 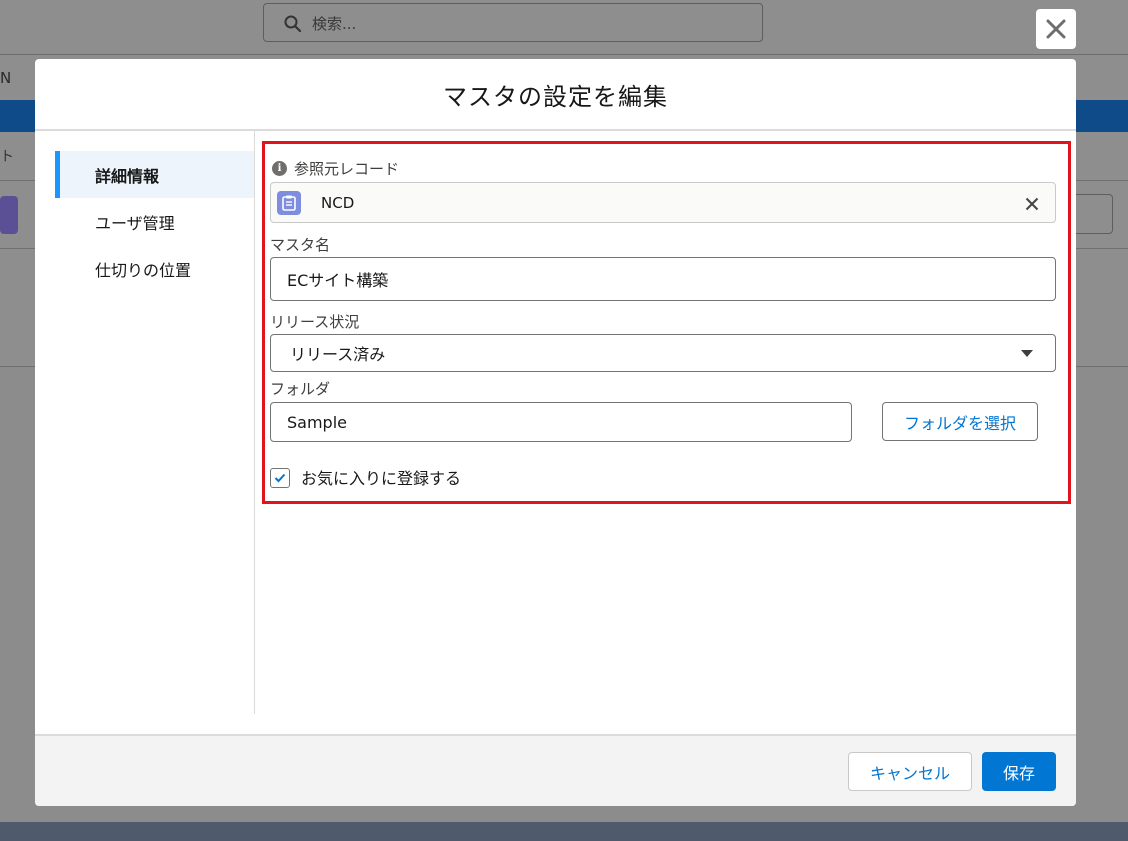 I want to click on cancel-button: キャンセル, so click(x=910, y=771).